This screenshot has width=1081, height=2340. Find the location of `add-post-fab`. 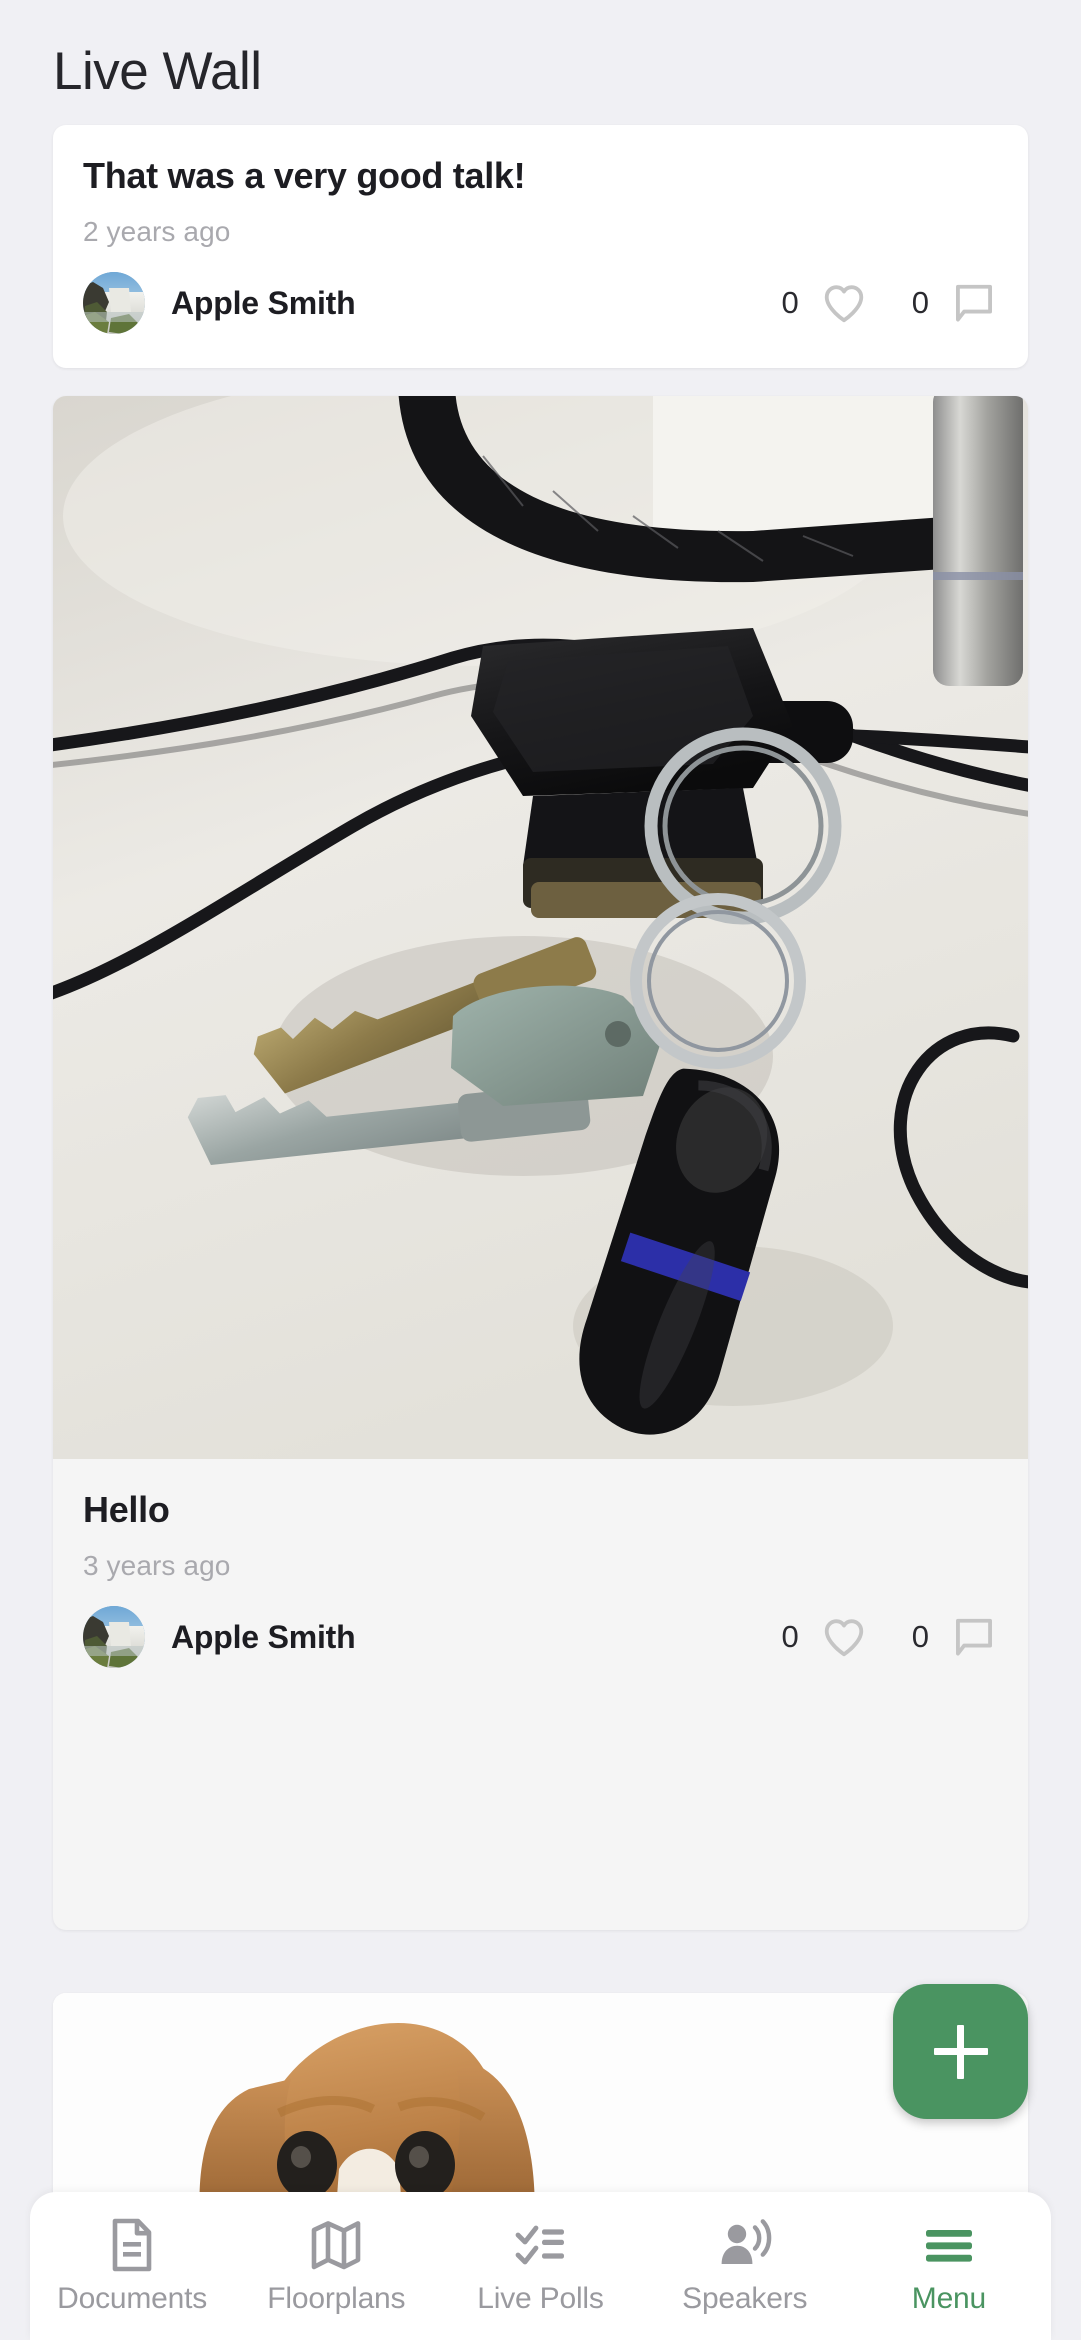

add-post-fab is located at coordinates (960, 2051).